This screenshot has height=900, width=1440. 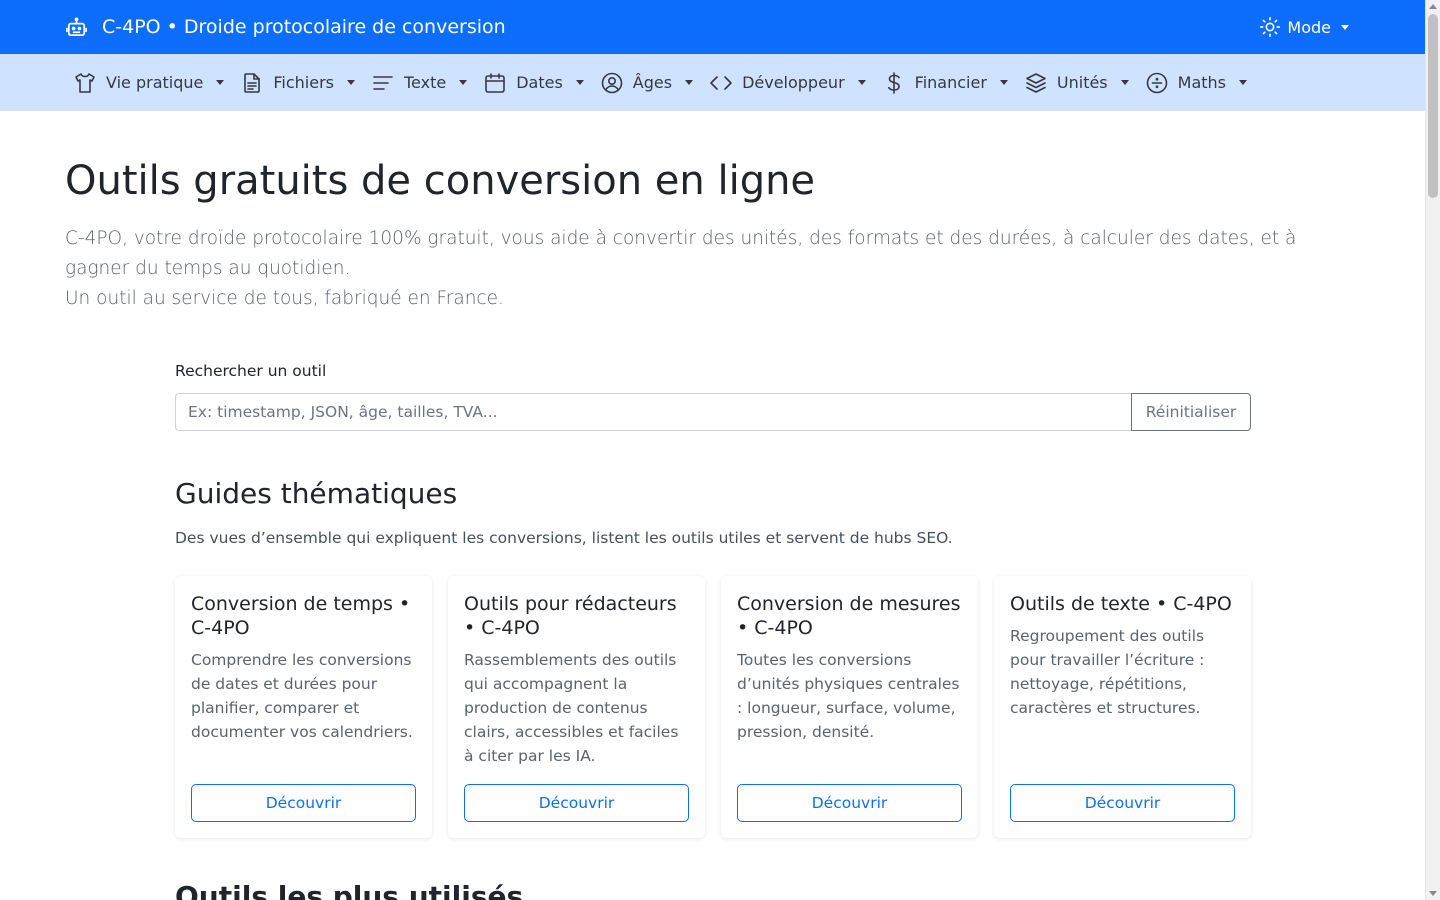 I want to click on nav-item-developpeur: Développeur, so click(x=787, y=82).